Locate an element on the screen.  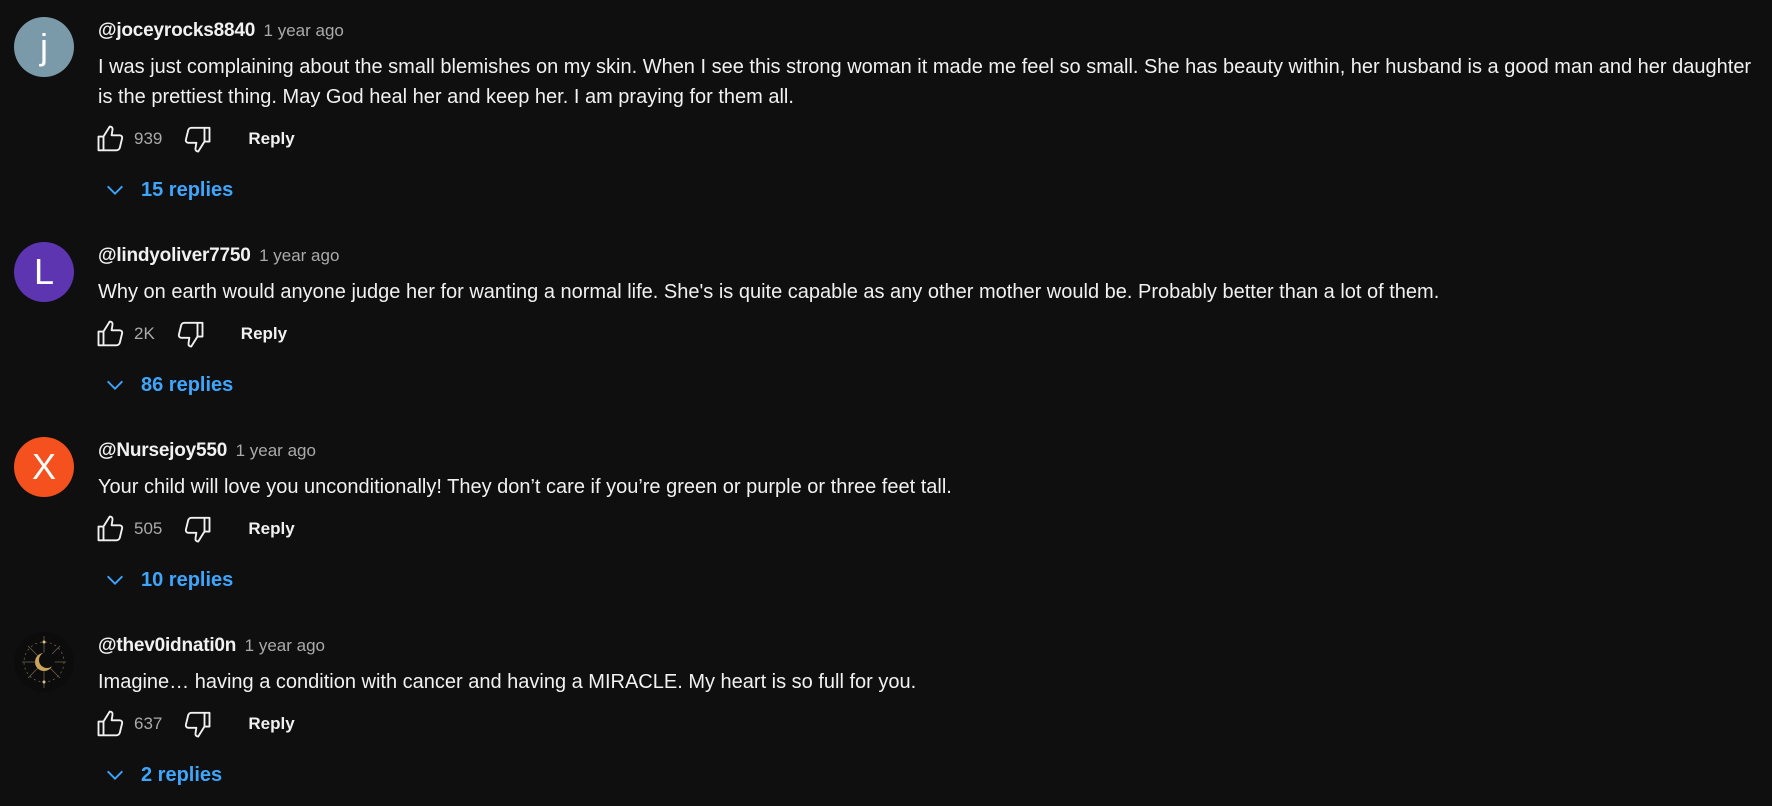
replies-count: 15 replies is located at coordinates (187, 189).